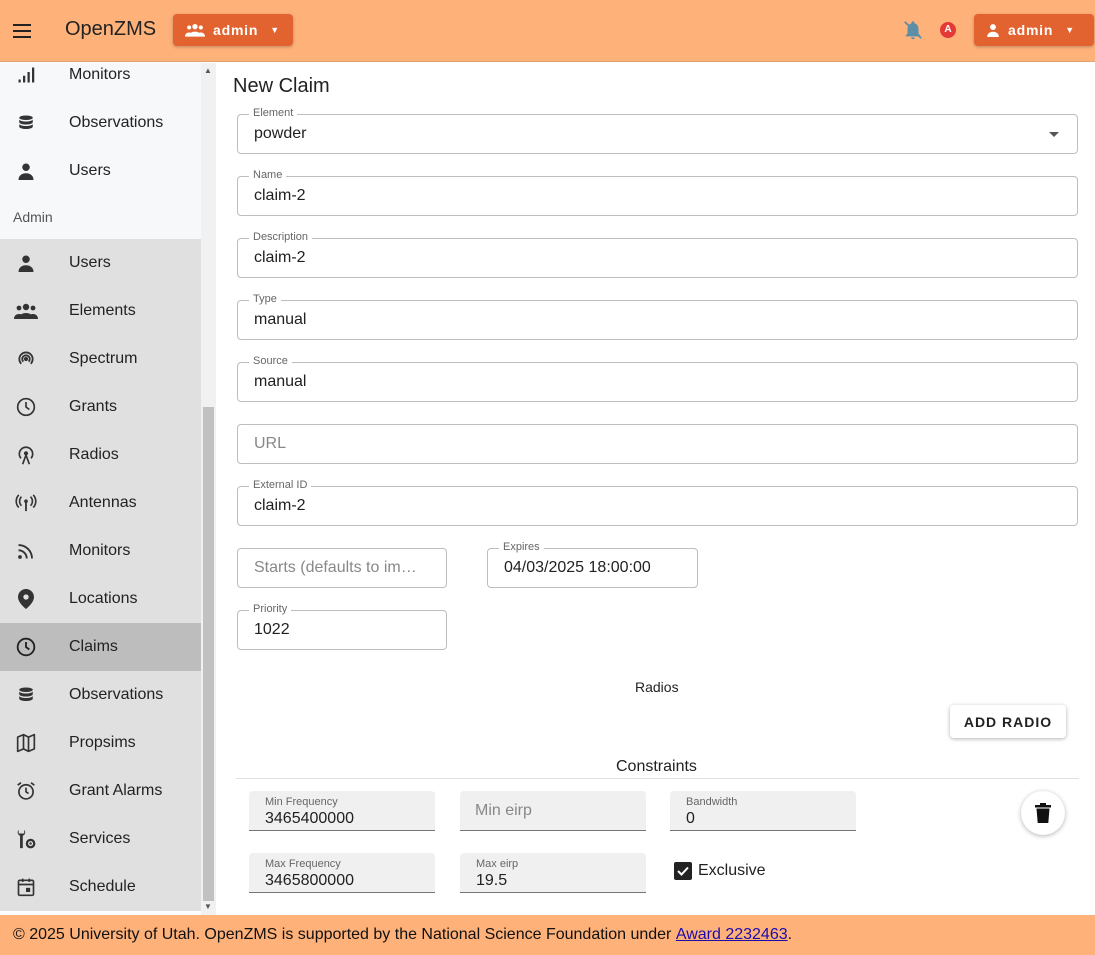 The image size is (1095, 955). I want to click on sidebar-item-schedule: Schedule, so click(100, 887).